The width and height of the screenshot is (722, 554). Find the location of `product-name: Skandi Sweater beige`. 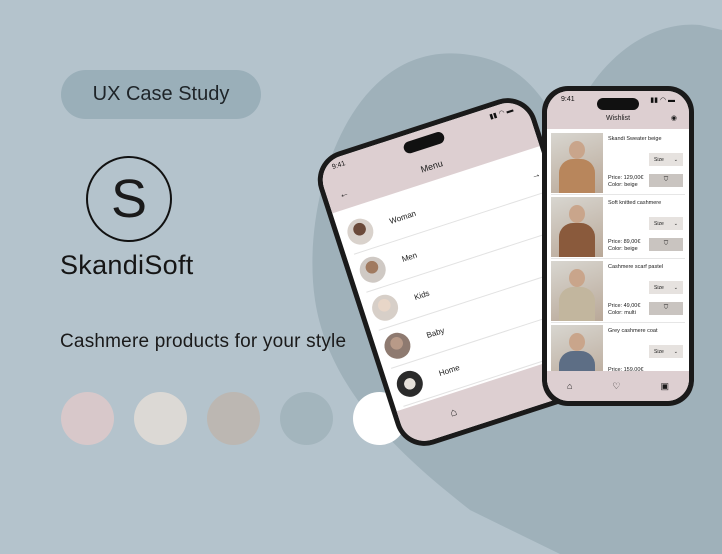

product-name: Skandi Sweater beige is located at coordinates (635, 139).